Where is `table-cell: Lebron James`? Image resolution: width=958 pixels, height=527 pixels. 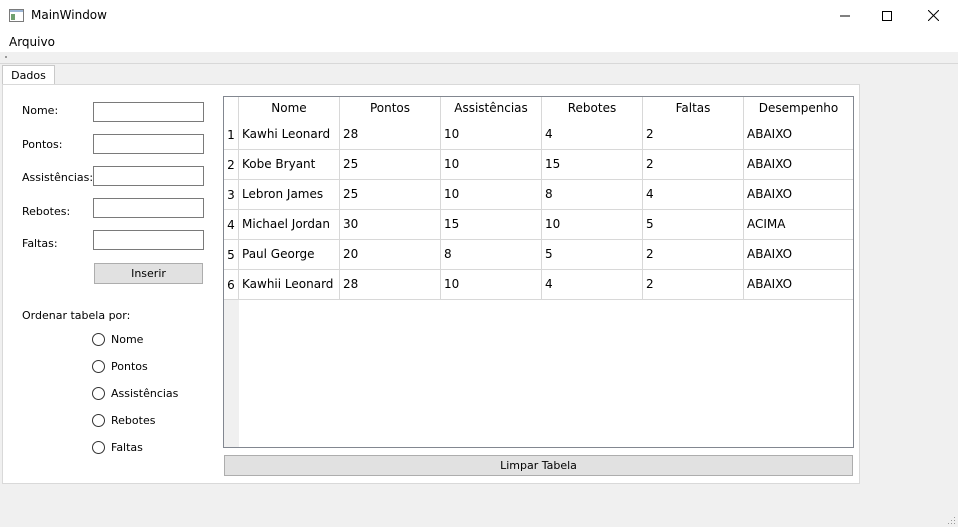
table-cell: Lebron James is located at coordinates (289, 195).